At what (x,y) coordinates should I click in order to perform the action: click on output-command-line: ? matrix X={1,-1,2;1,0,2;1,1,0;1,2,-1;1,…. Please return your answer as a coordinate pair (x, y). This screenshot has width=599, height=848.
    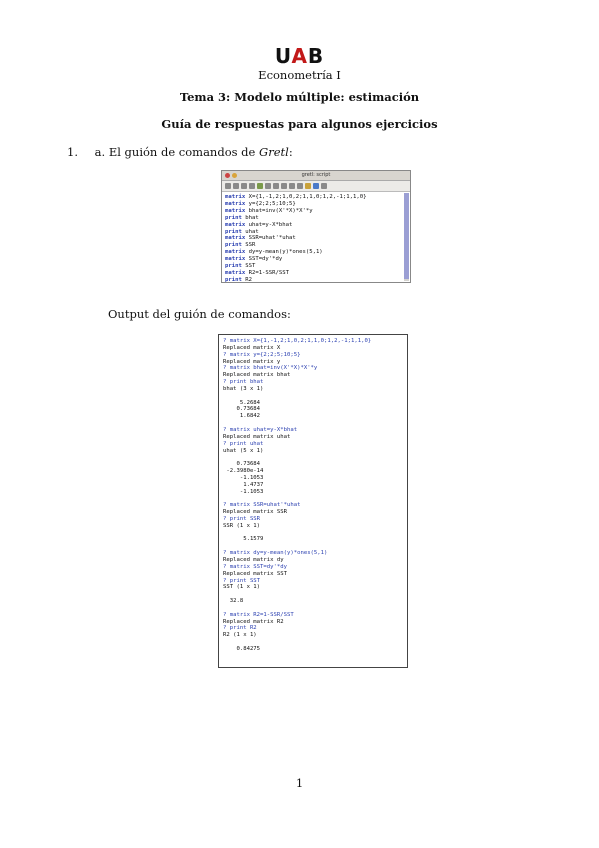
    Looking at the image, I should click on (297, 341).